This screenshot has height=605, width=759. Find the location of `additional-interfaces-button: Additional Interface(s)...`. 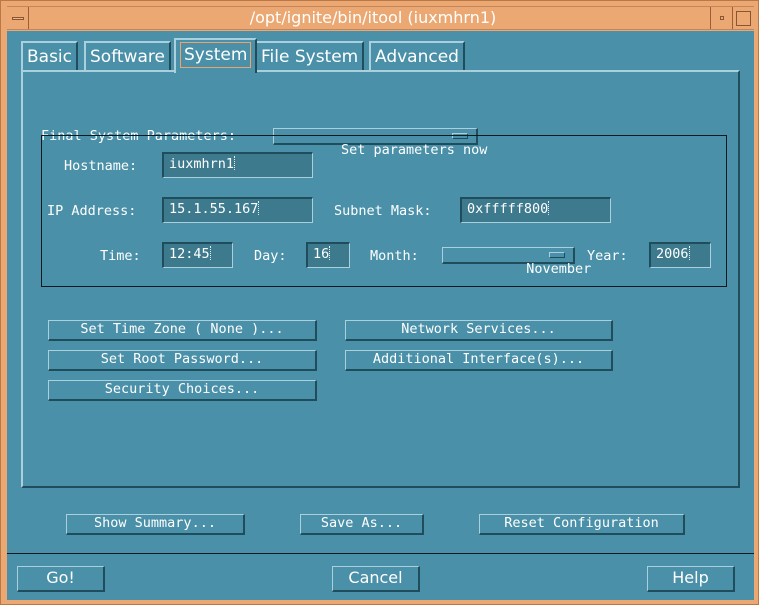

additional-interfaces-button: Additional Interface(s)... is located at coordinates (479, 360).